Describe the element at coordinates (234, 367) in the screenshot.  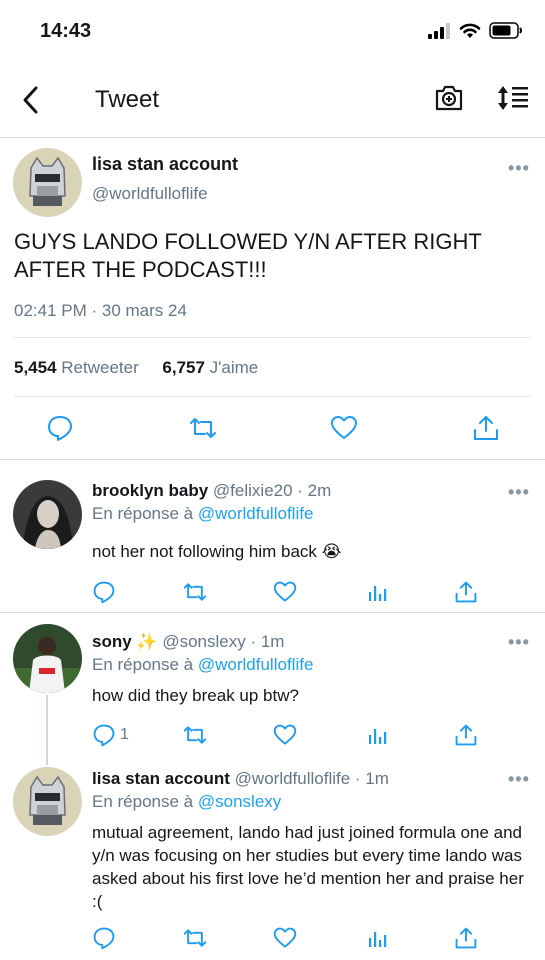
I see `likes-label: J'aime` at that location.